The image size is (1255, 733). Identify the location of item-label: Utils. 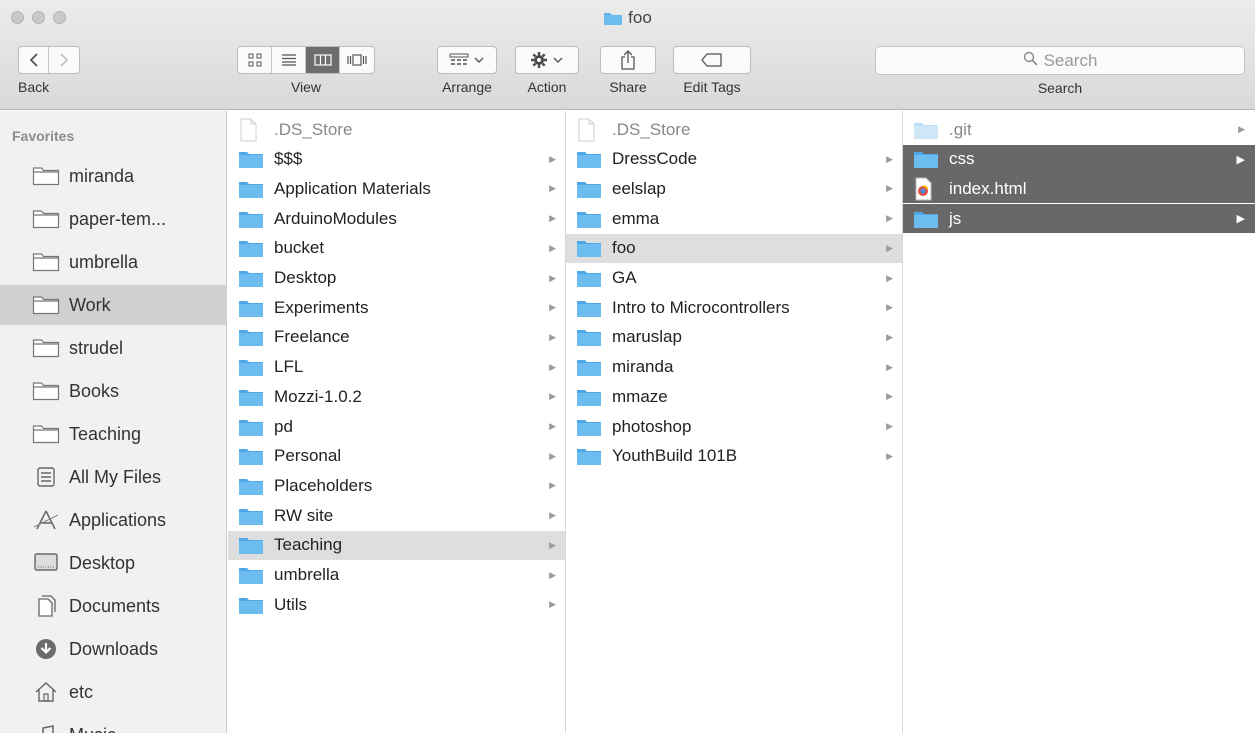
(291, 604).